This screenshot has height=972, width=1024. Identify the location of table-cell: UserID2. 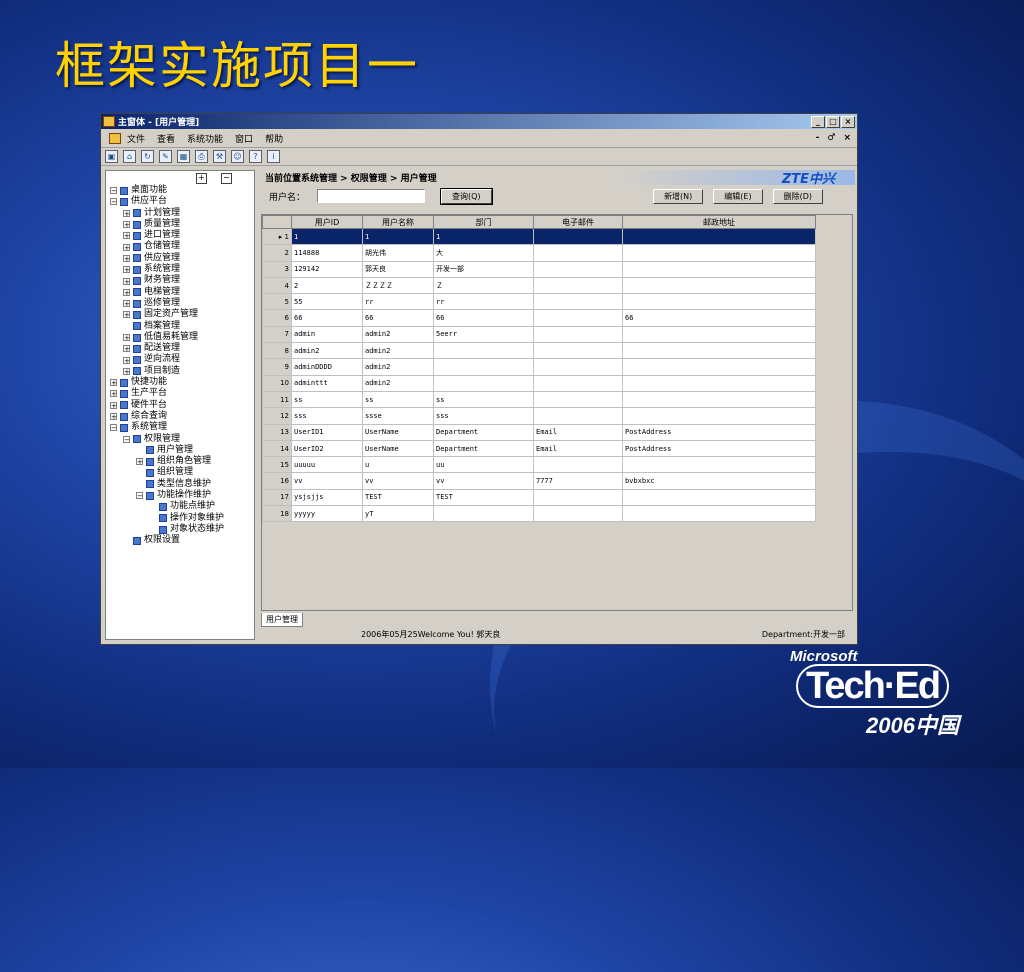
(327, 448).